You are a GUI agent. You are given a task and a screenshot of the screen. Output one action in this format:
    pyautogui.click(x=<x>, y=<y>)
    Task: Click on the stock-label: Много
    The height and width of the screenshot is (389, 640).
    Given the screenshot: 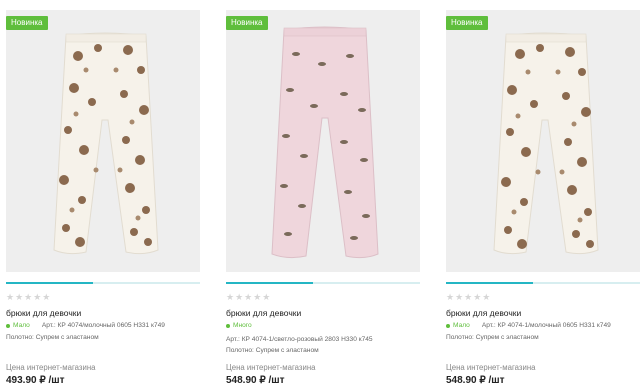 What is the action you would take?
    pyautogui.click(x=242, y=325)
    